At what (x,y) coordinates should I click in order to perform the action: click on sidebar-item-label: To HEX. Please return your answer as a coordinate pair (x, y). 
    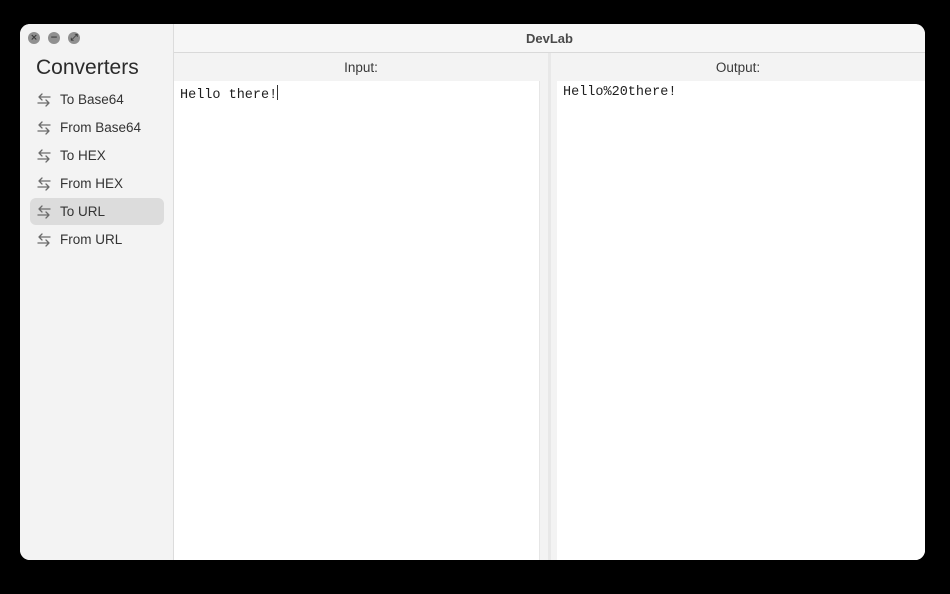
    Looking at the image, I should click on (83, 155).